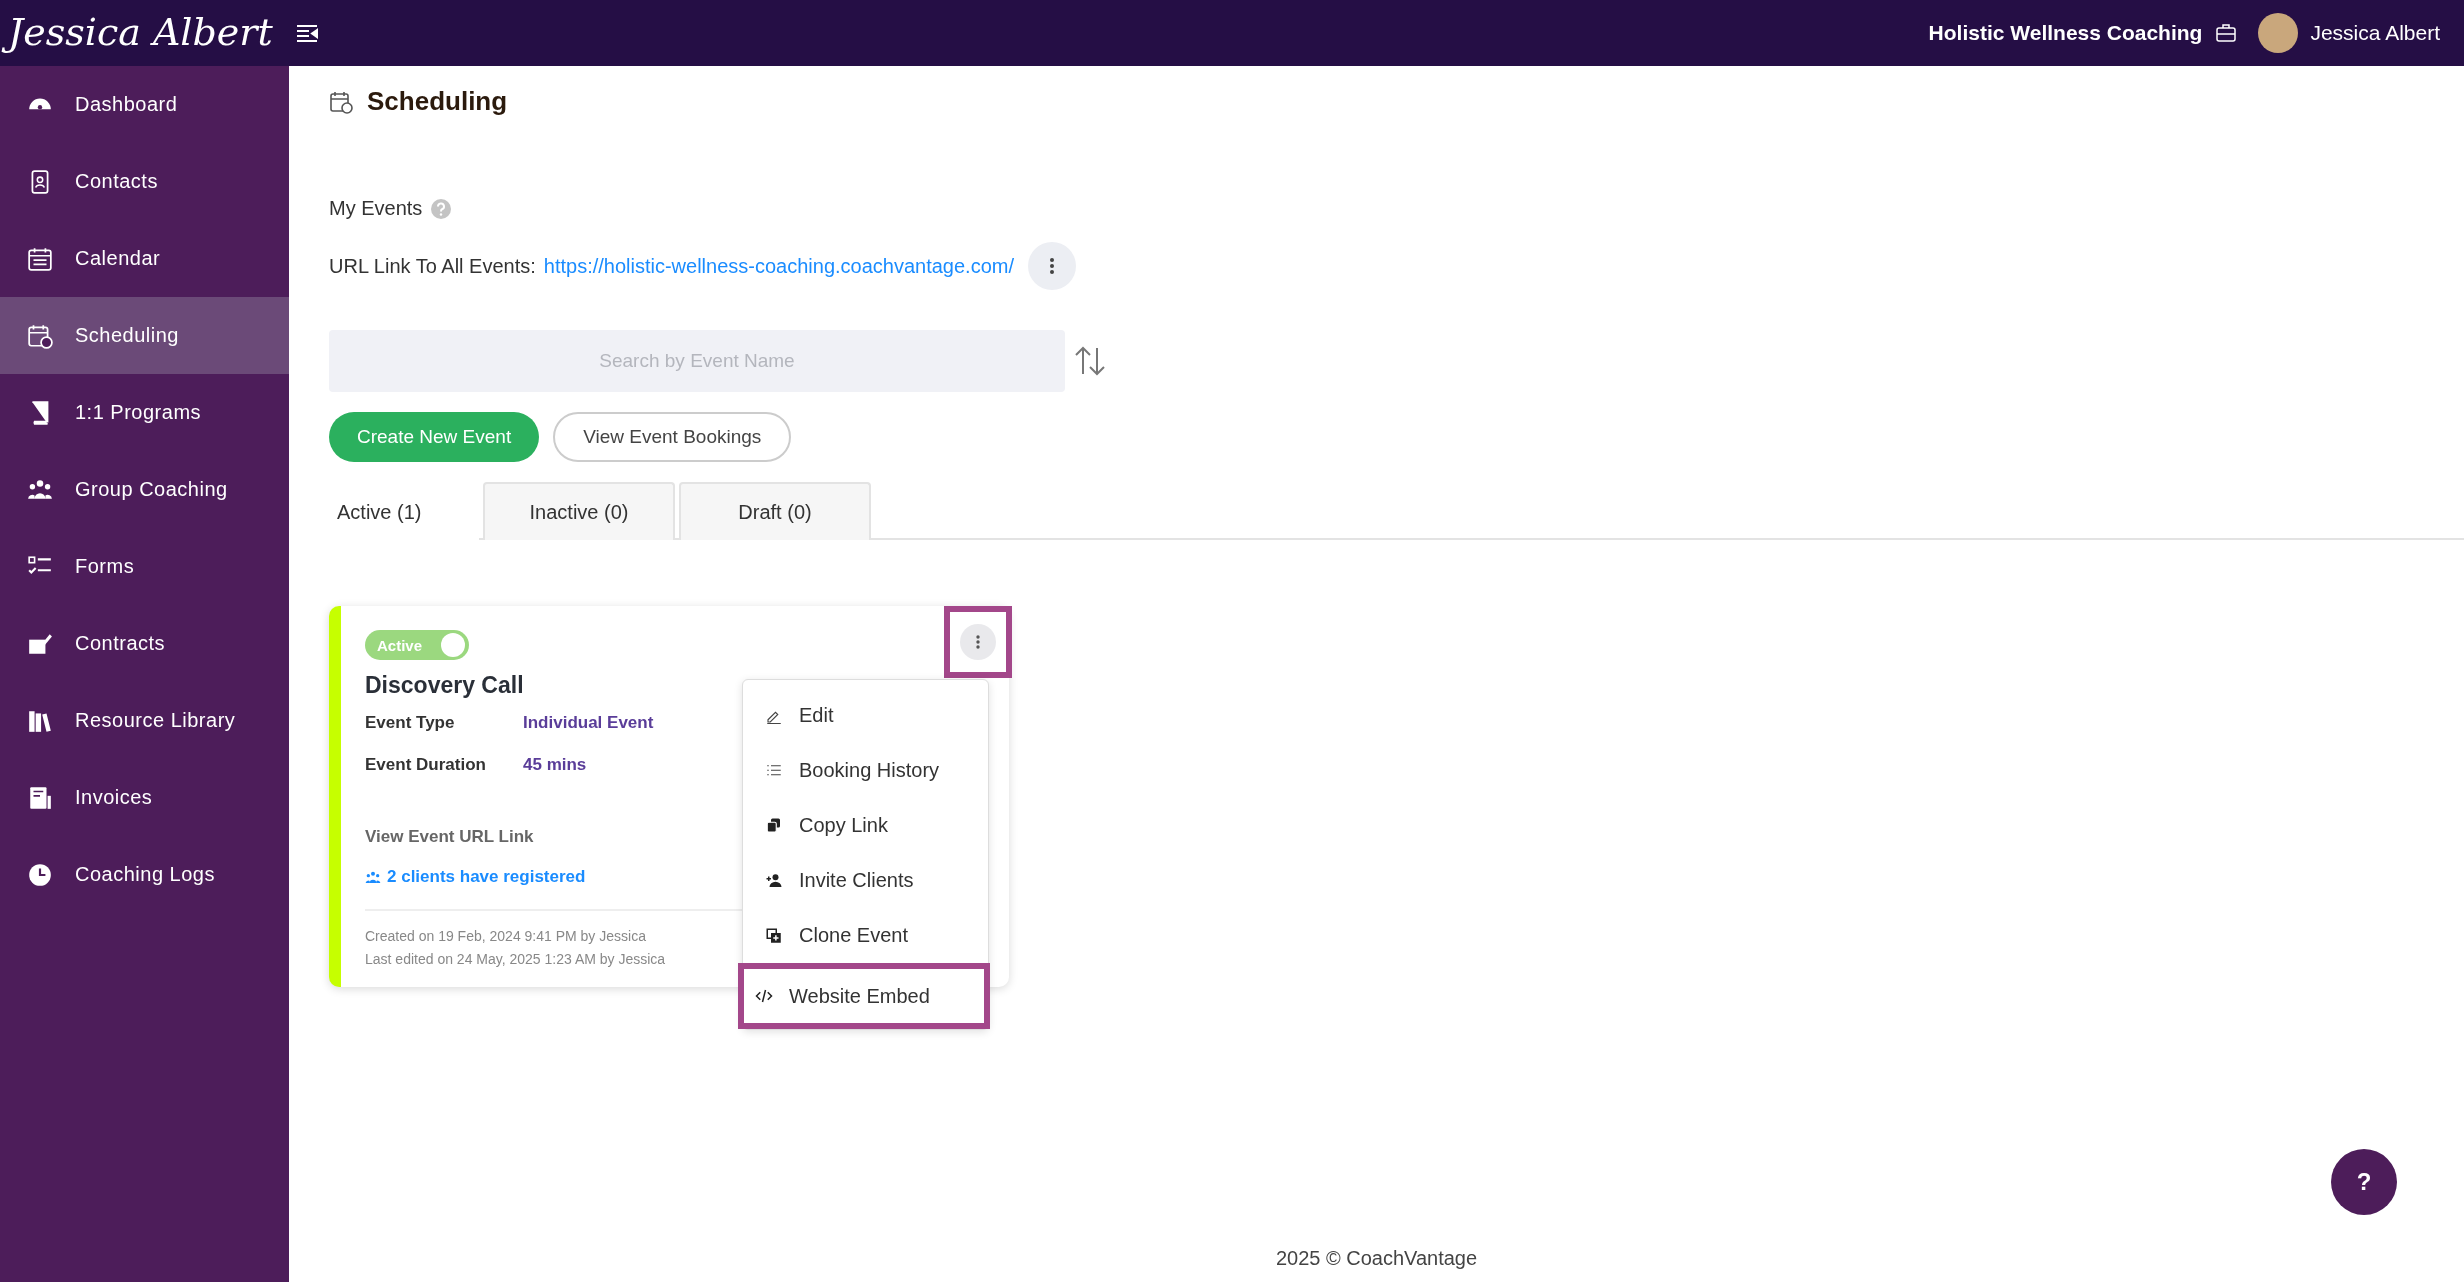  What do you see at coordinates (376, 208) in the screenshot?
I see `section-title: My Events` at bounding box center [376, 208].